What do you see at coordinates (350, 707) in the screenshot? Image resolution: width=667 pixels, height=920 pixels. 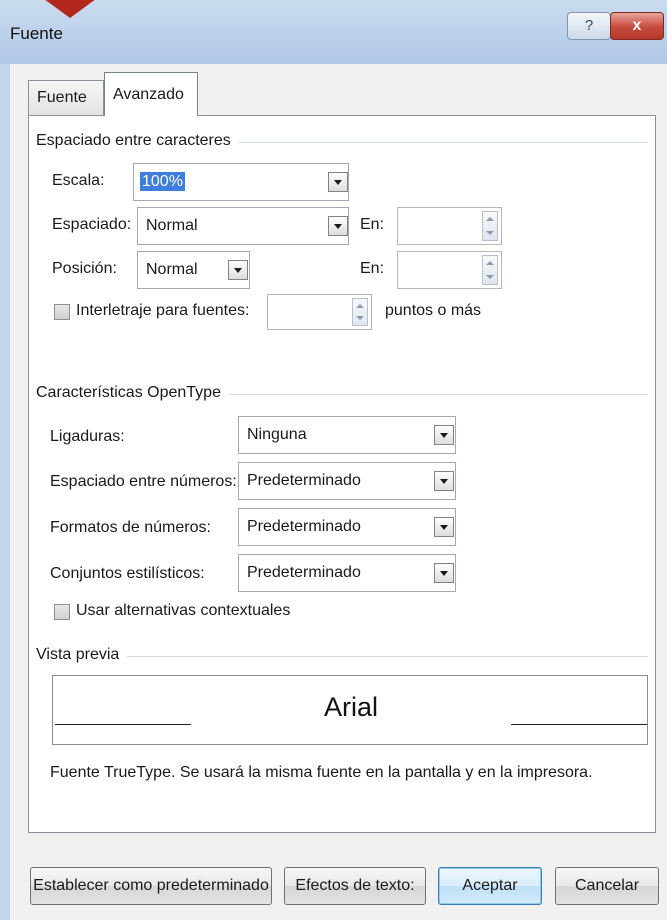 I see `preview-font-sample: Arial` at bounding box center [350, 707].